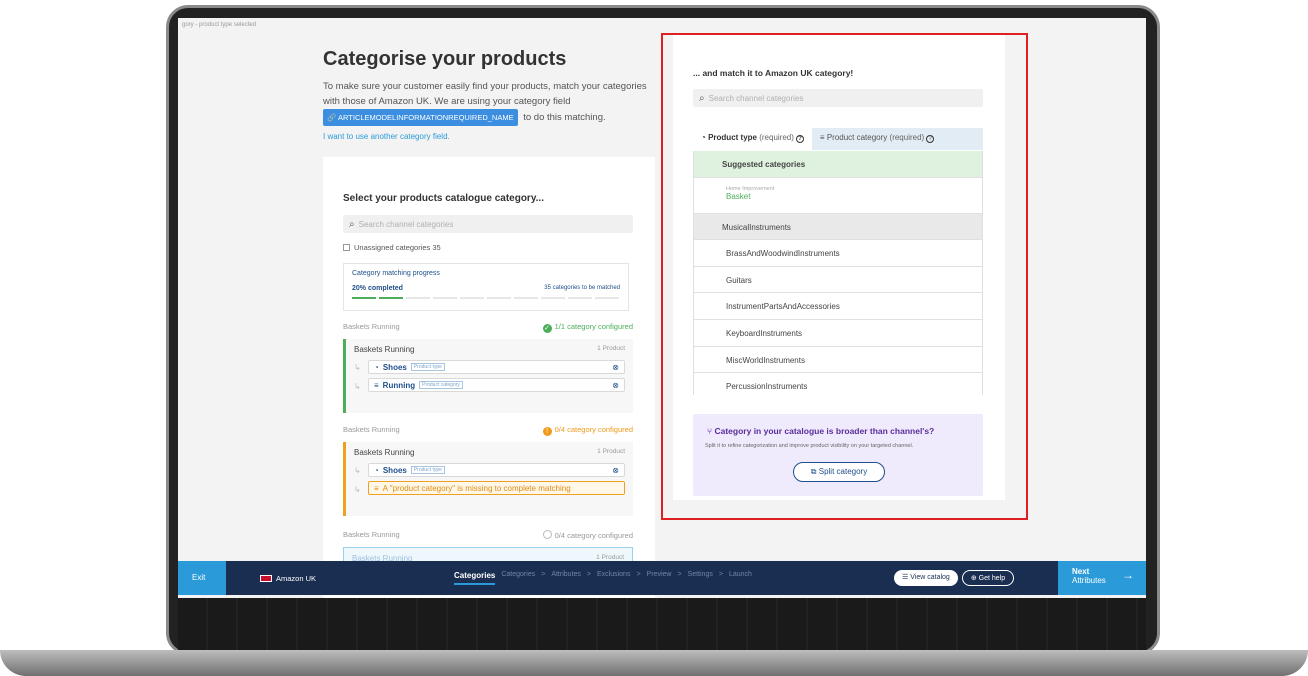 The height and width of the screenshot is (676, 1308). What do you see at coordinates (219, 25) in the screenshot?
I see `breadcrumb: gory - product type selected` at bounding box center [219, 25].